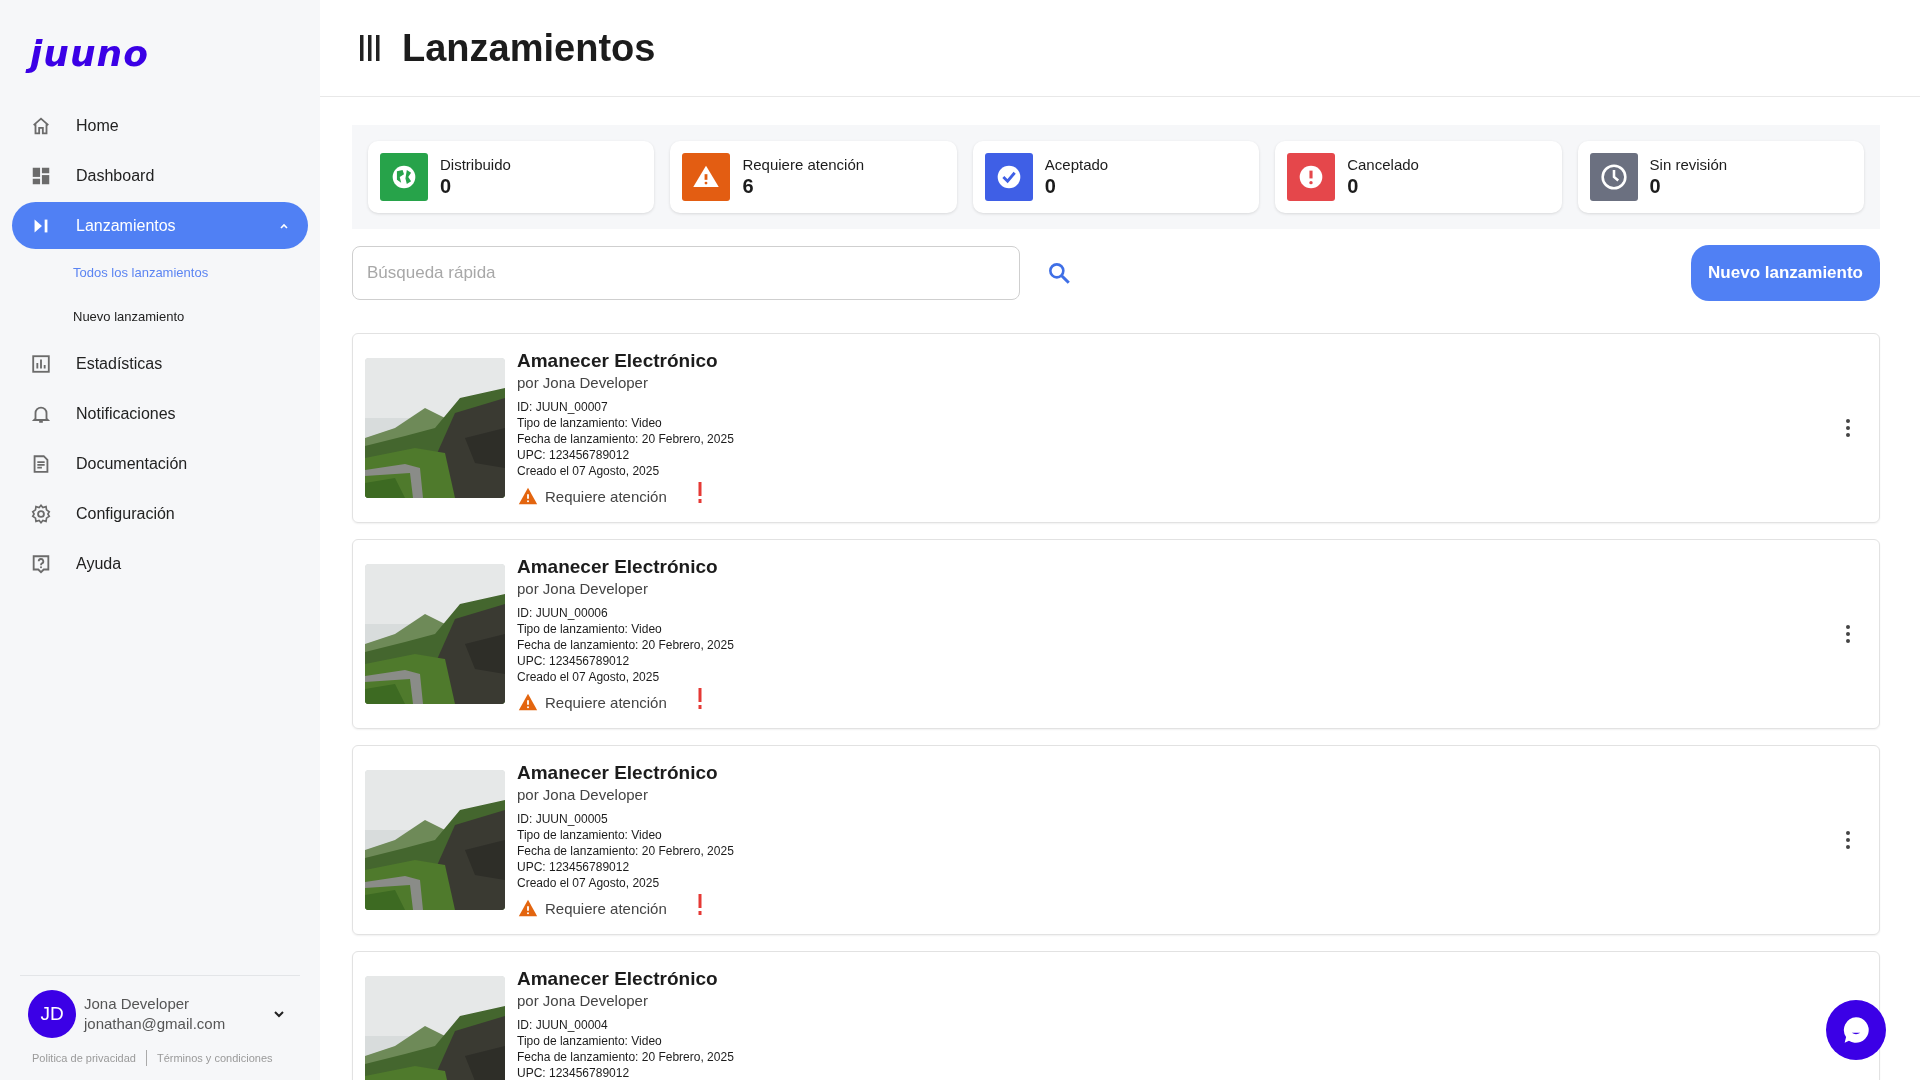  I want to click on chat-button, so click(1856, 1030).